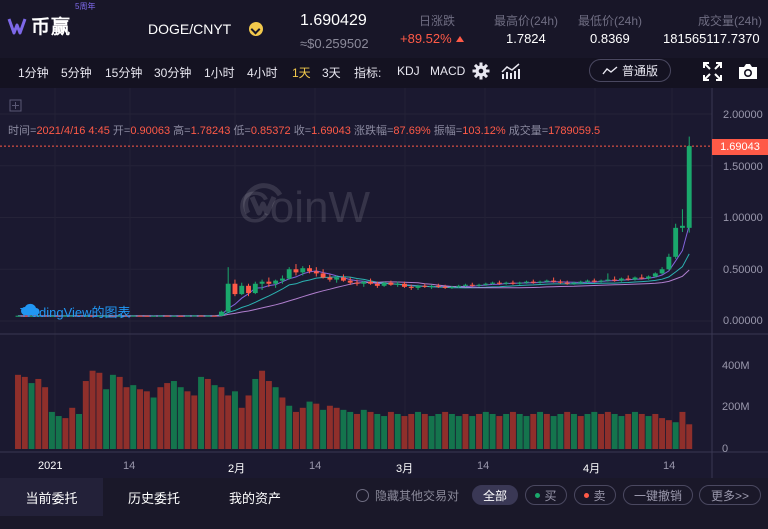 This screenshot has width=768, height=529. What do you see at coordinates (51, 497) in the screenshot?
I see `tab-current-orders: 当前委托` at bounding box center [51, 497].